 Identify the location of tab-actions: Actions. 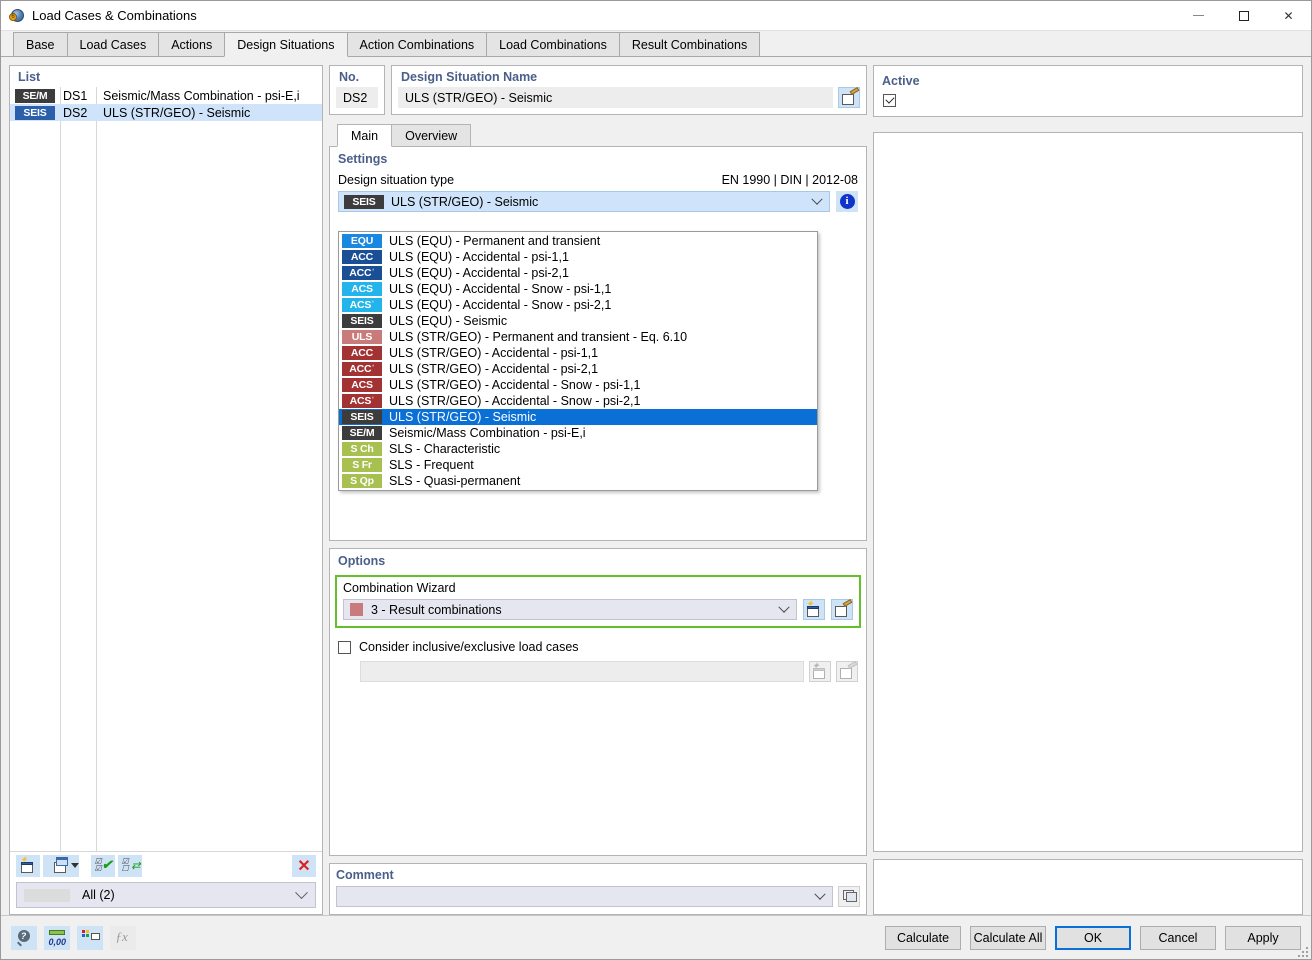
(192, 44).